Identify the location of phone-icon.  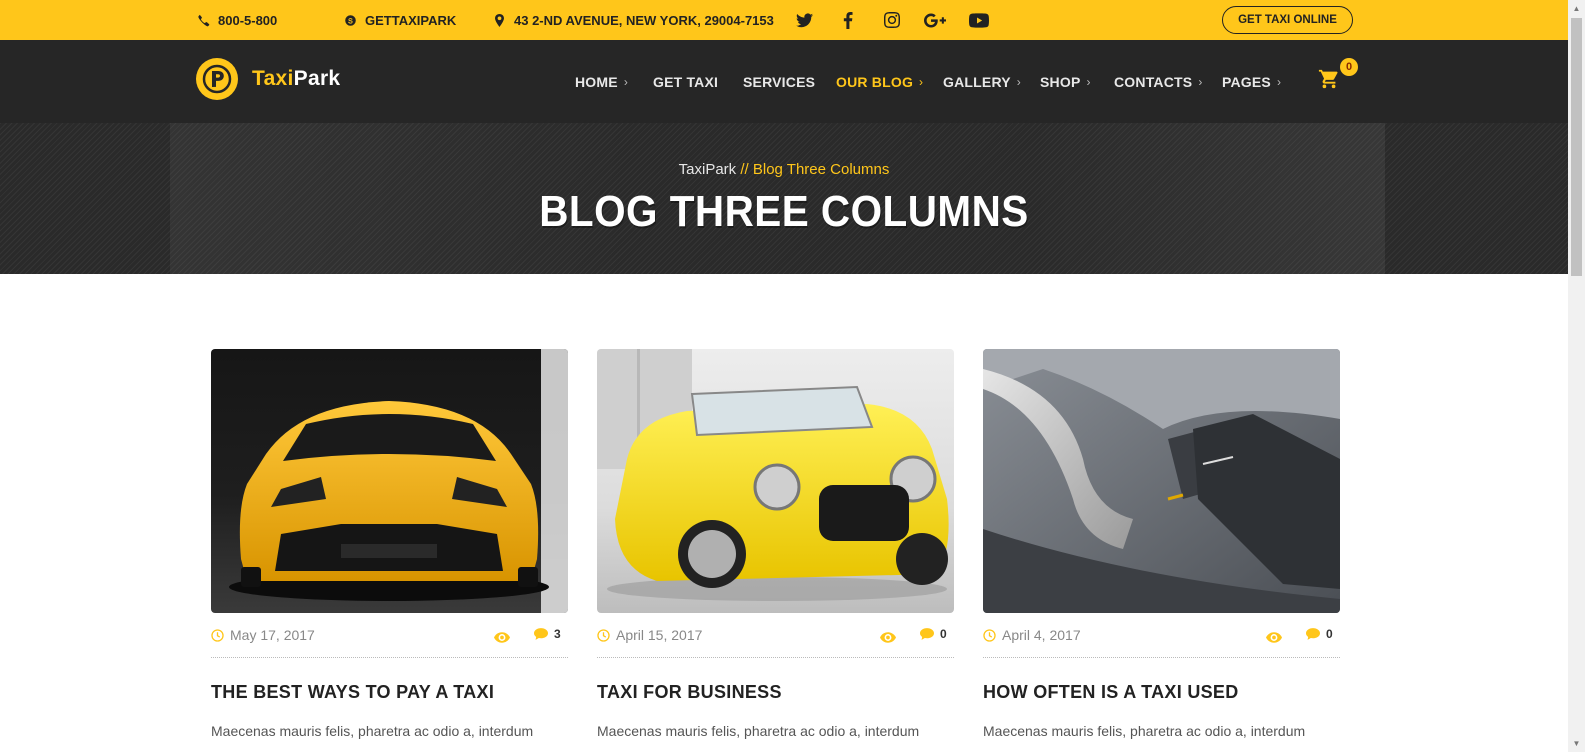
(204, 20).